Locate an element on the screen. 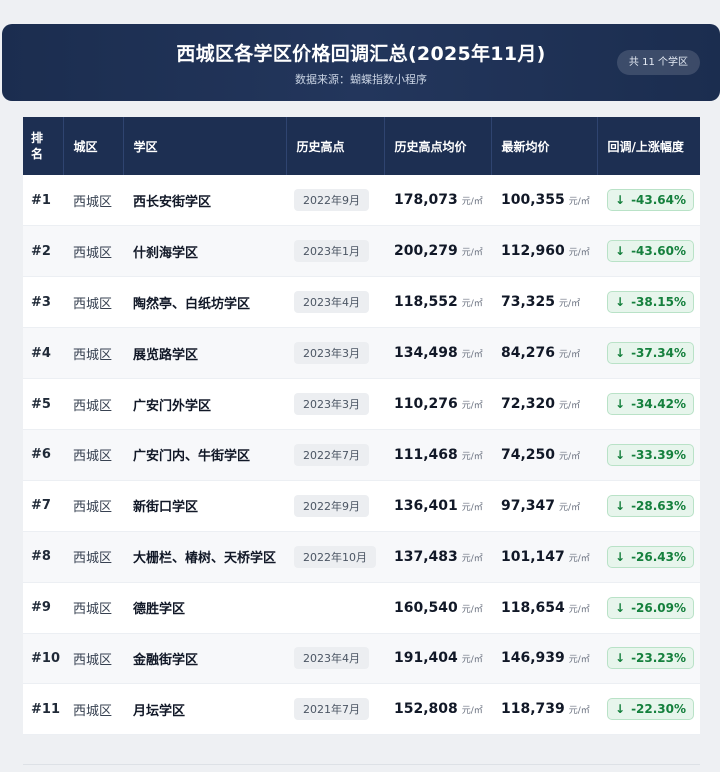  change-cell: ↓ -22.30% is located at coordinates (648, 709).